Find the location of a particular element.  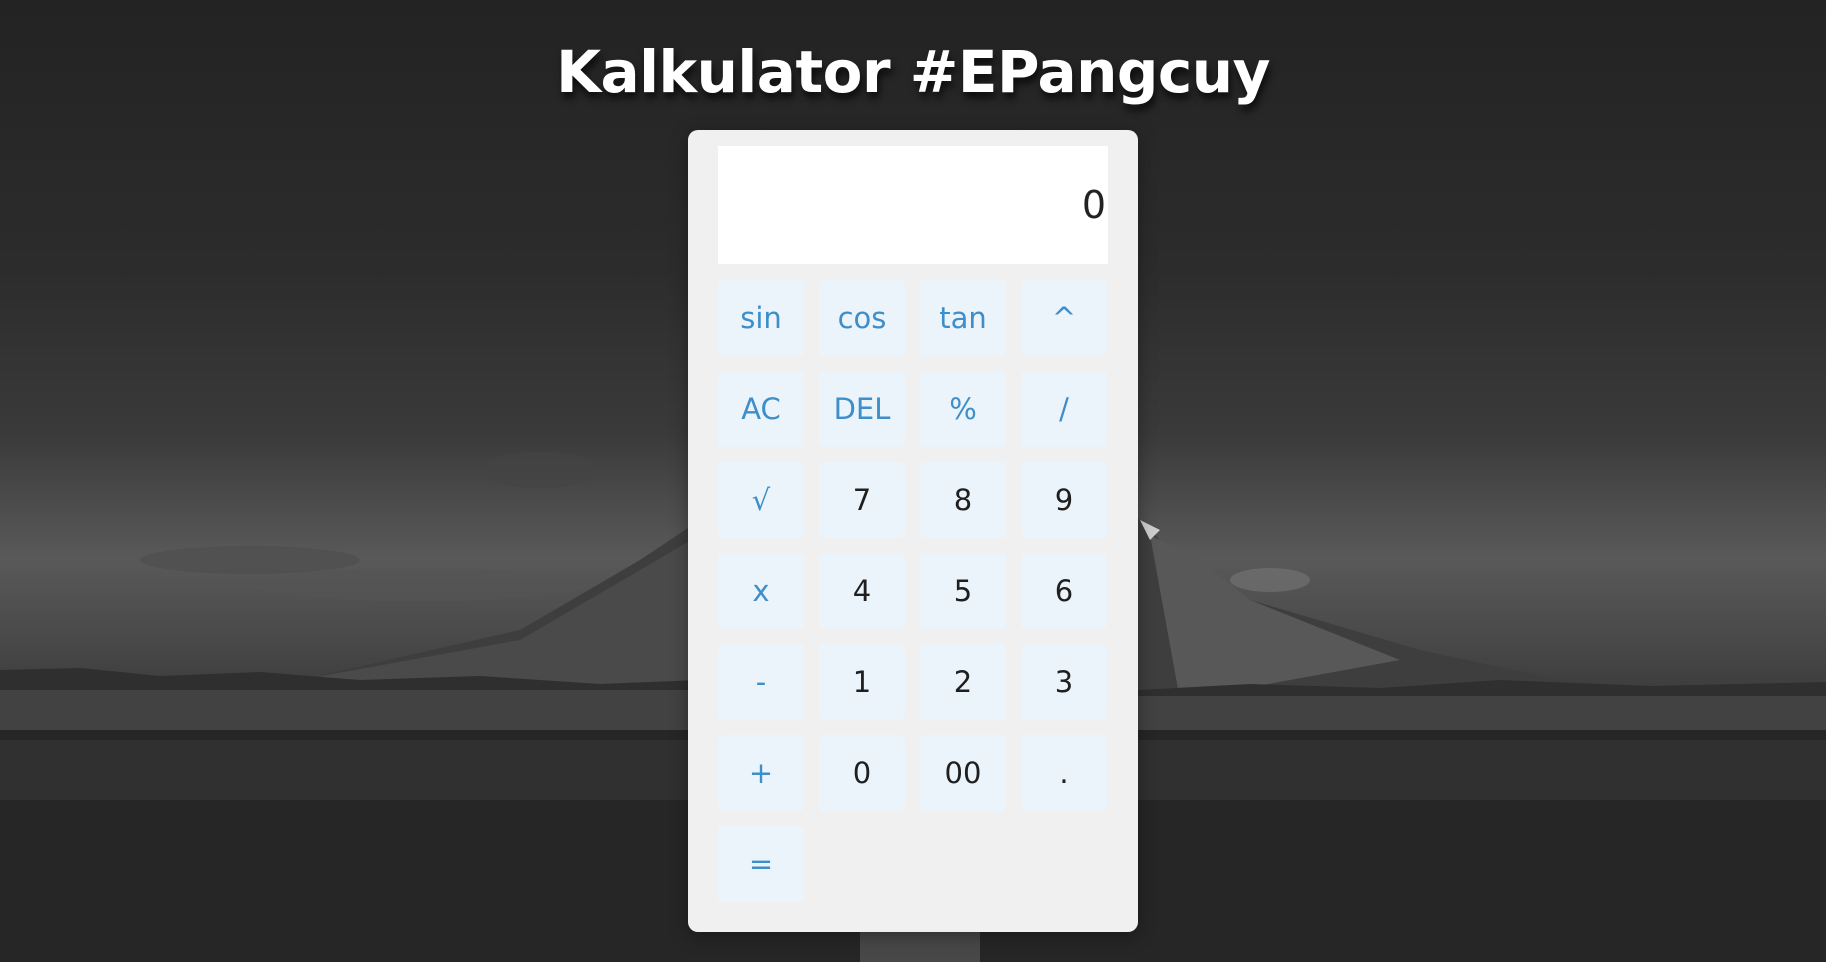

multiply-button: x is located at coordinates (761, 591).